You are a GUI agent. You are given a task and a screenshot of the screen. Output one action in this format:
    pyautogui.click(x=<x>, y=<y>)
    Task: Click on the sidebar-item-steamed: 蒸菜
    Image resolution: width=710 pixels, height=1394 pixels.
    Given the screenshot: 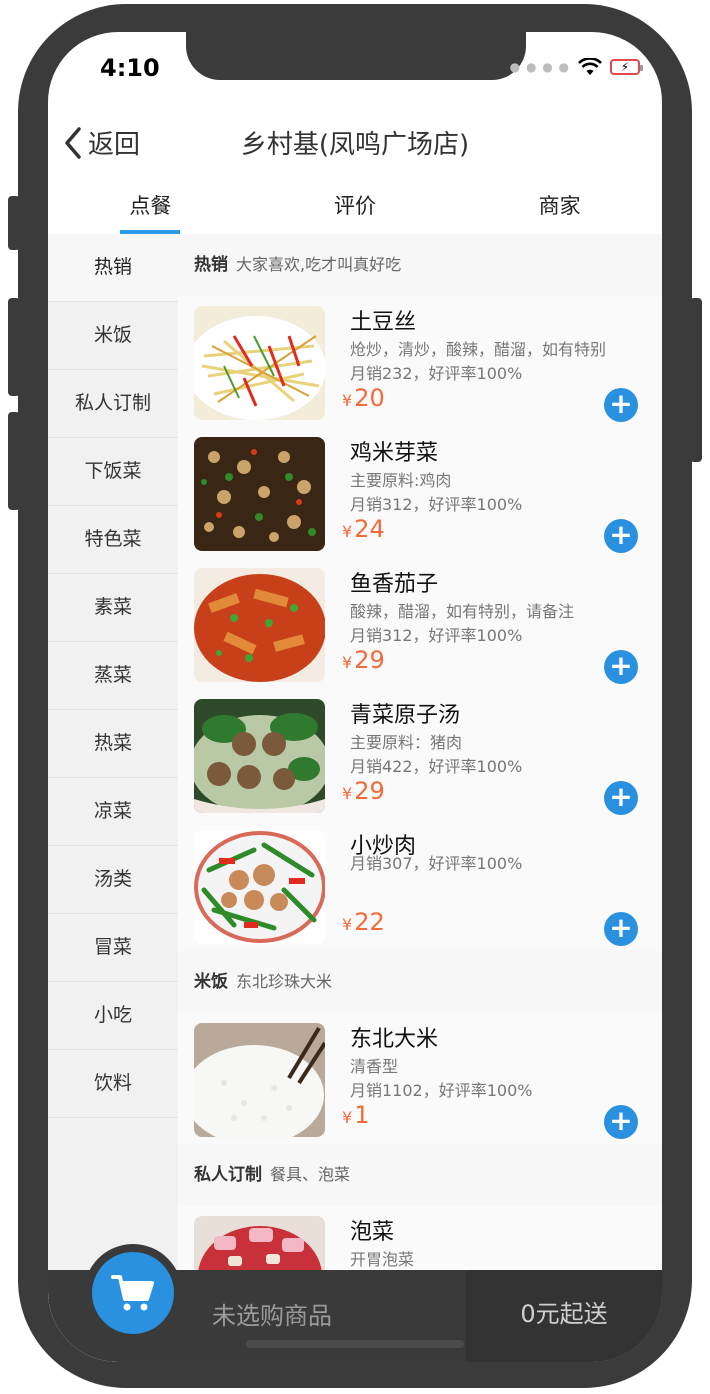 What is the action you would take?
    pyautogui.click(x=113, y=676)
    